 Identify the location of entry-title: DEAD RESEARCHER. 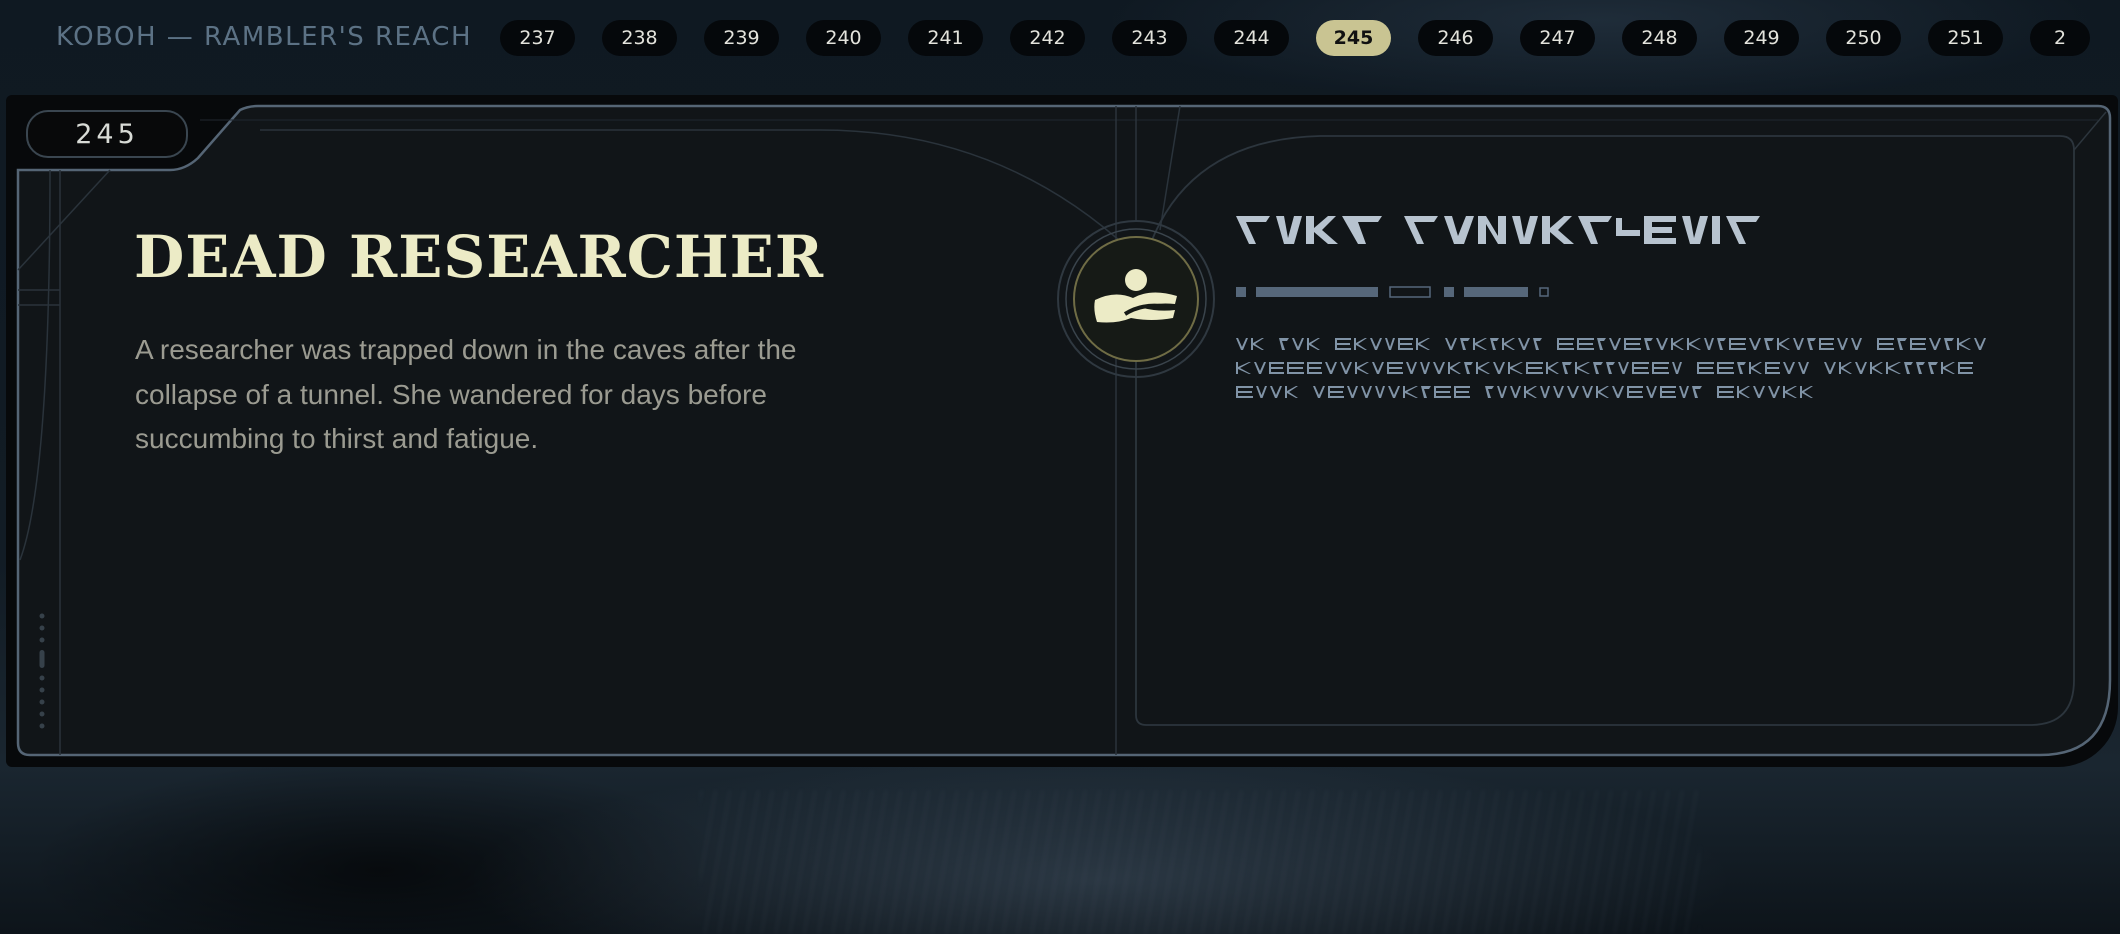
(479, 257).